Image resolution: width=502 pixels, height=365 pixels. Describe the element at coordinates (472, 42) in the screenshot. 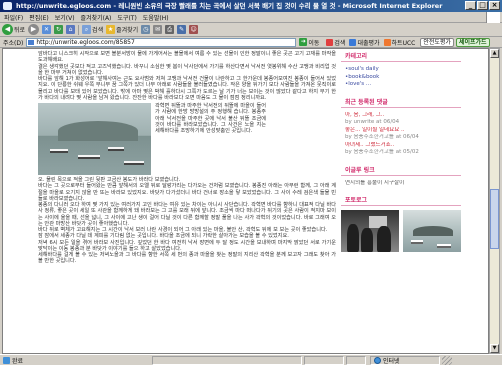

I see `safeguard-button: 세이프가드` at that location.